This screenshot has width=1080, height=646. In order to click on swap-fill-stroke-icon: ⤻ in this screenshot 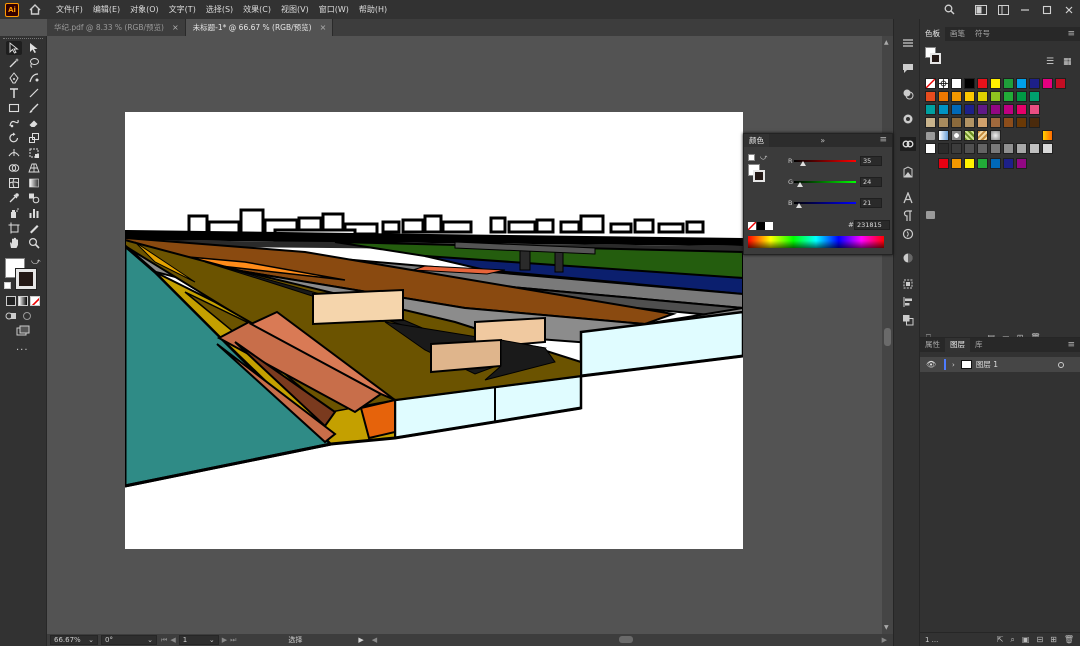, I will do `click(36, 262)`.